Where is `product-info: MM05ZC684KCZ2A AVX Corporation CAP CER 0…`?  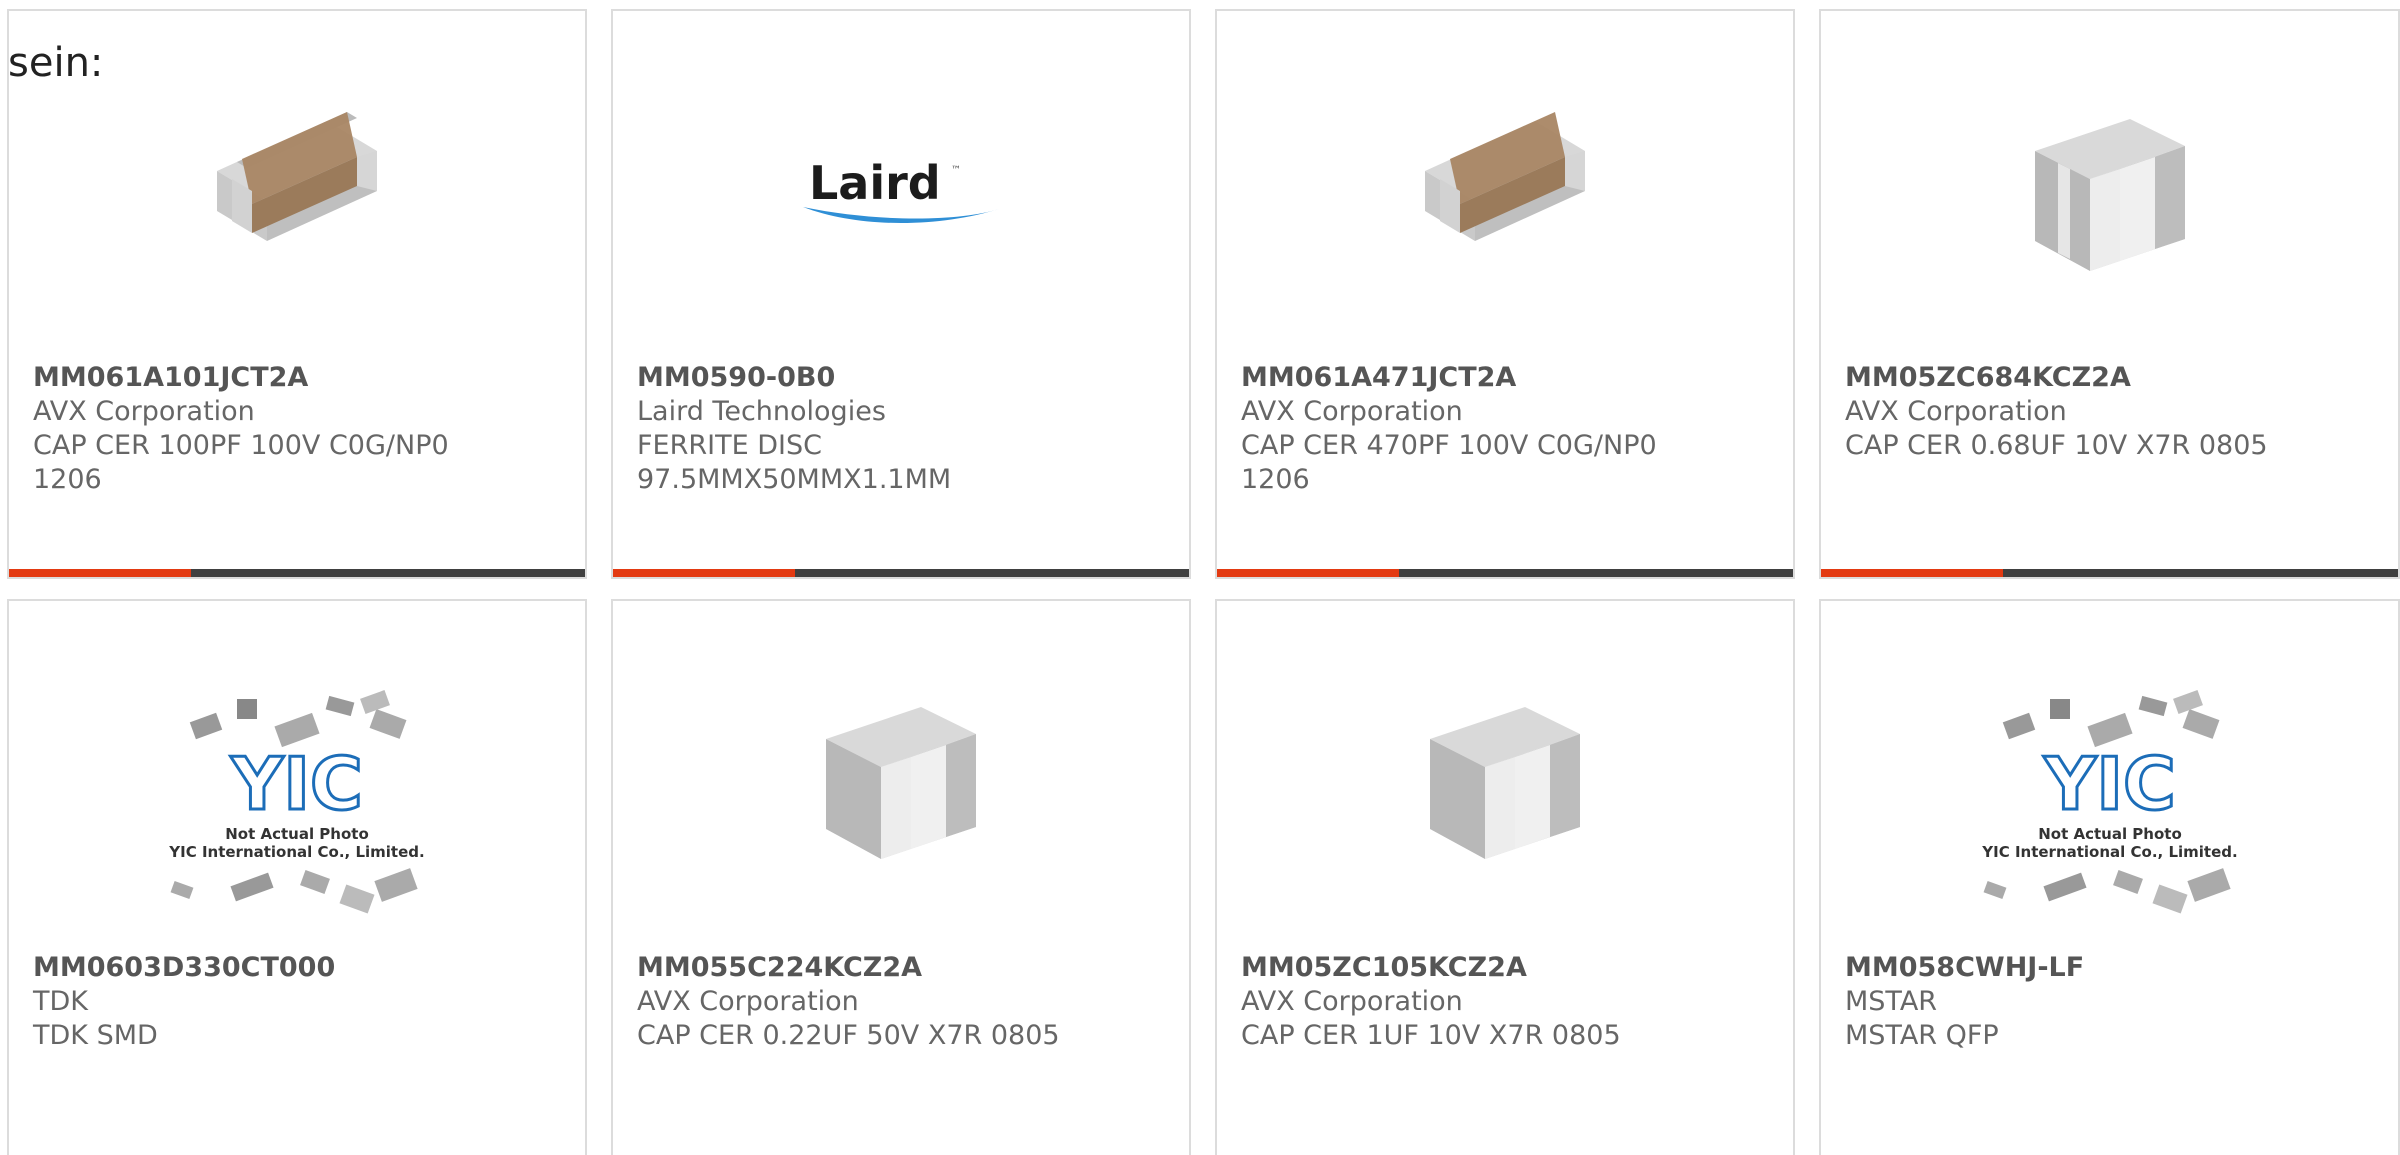
product-info: MM05ZC684KCZ2A AVX Corporation CAP CER 0… is located at coordinates (2111, 412).